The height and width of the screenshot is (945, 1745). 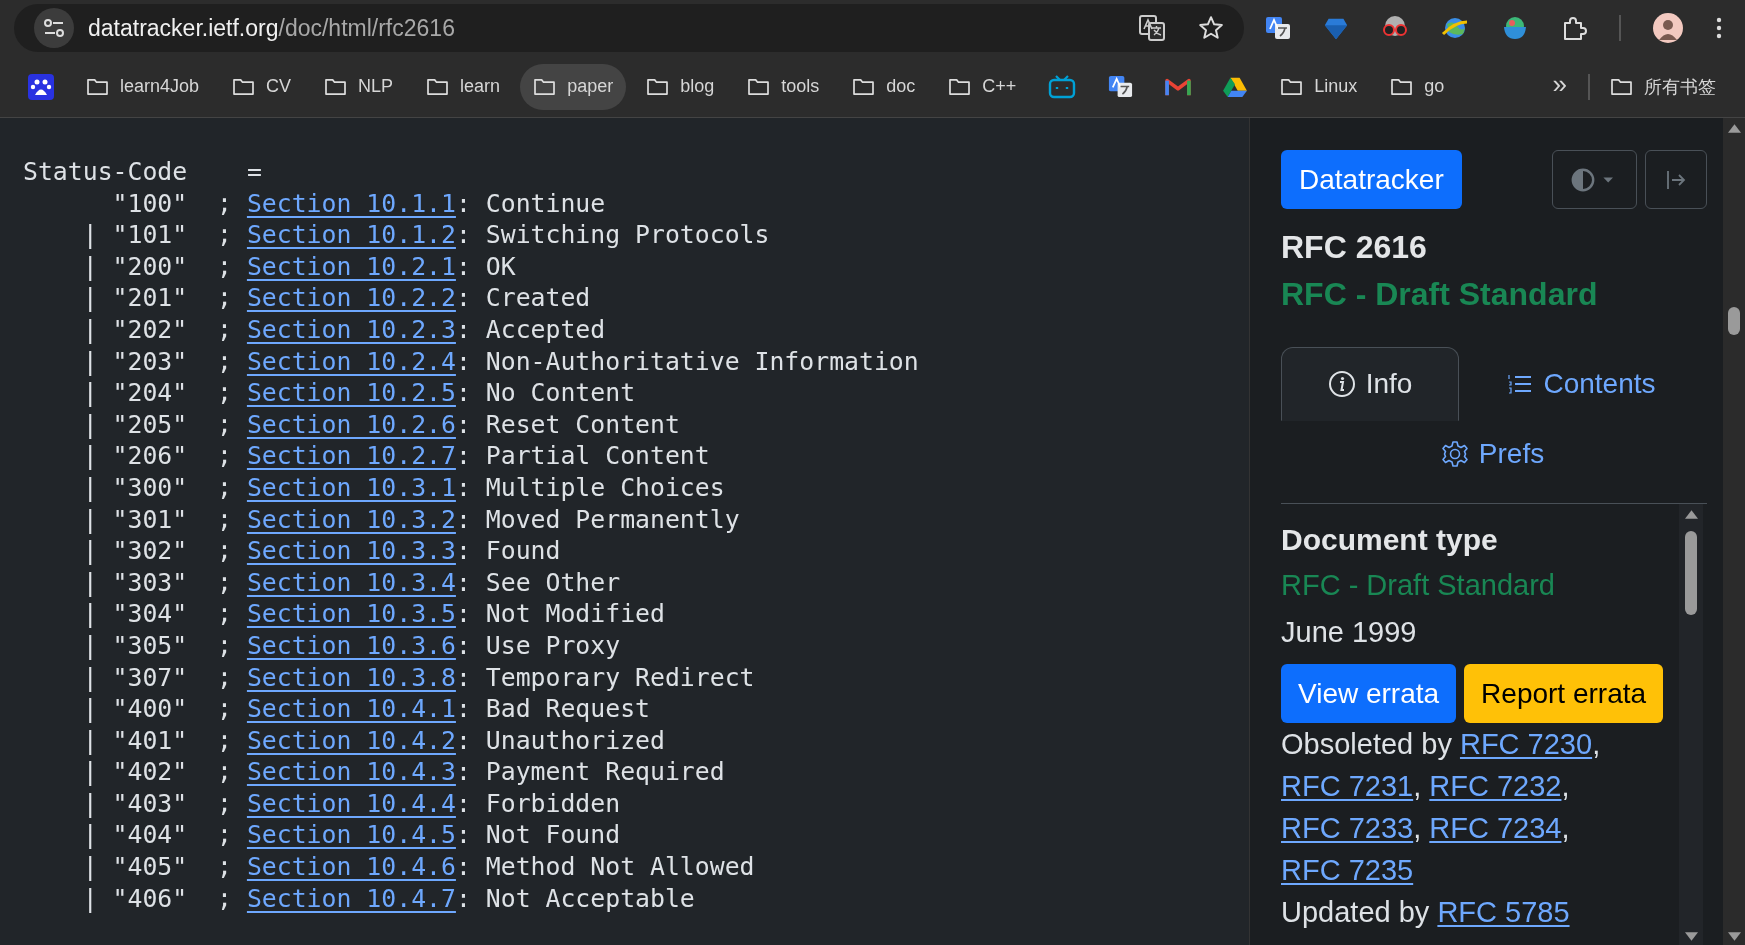 What do you see at coordinates (351, 582) in the screenshot?
I see `section-link: Section 10.3.4` at bounding box center [351, 582].